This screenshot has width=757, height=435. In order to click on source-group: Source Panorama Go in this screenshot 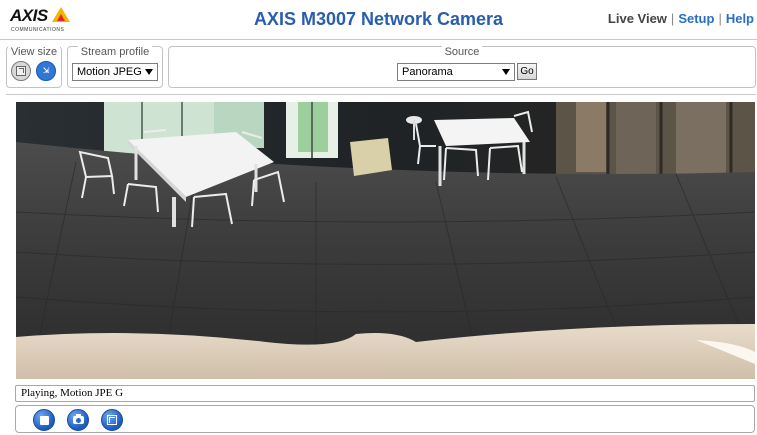, I will do `click(462, 67)`.